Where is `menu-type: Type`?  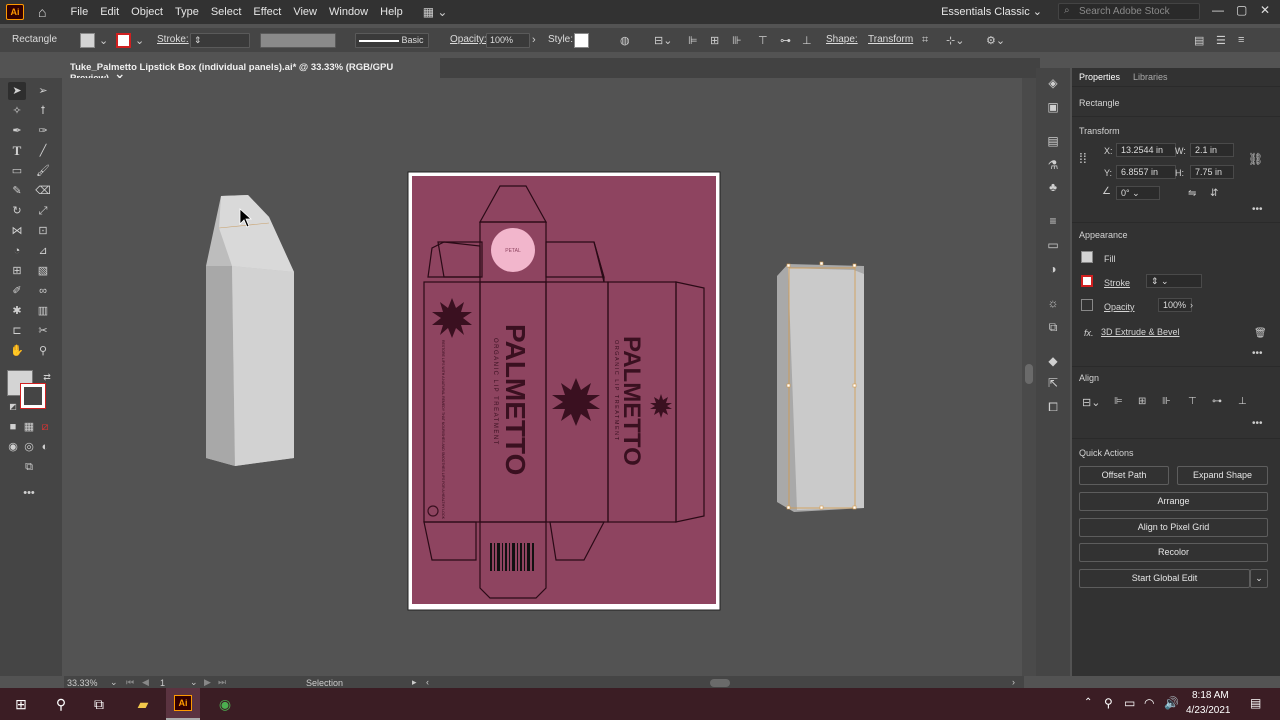
menu-type: Type is located at coordinates (187, 12).